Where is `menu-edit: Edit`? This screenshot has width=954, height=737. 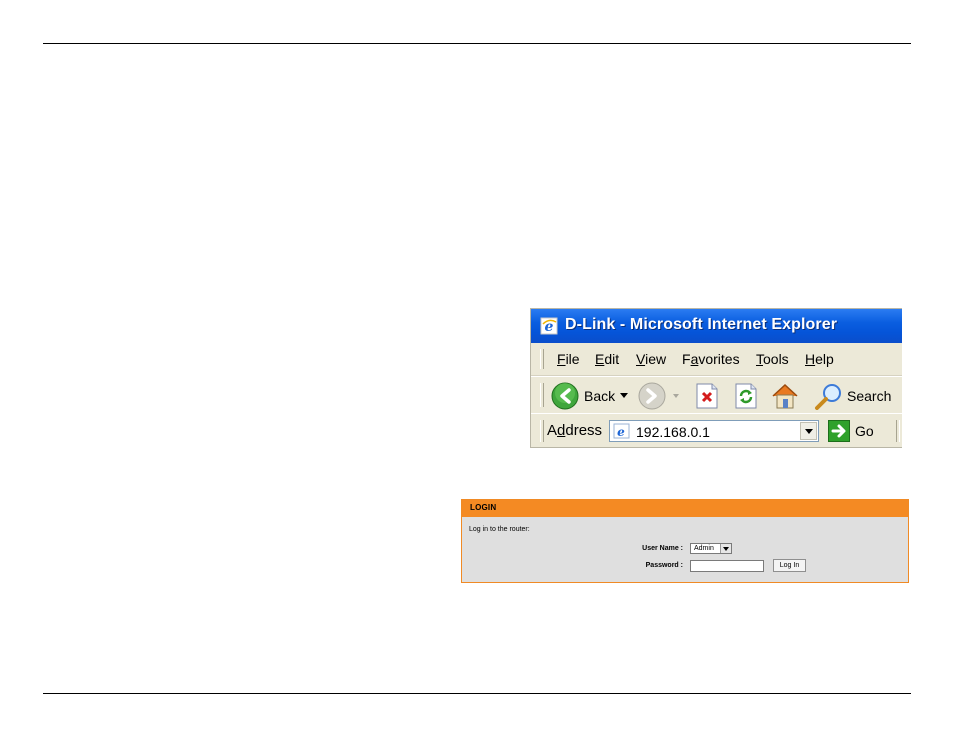 menu-edit: Edit is located at coordinates (607, 359).